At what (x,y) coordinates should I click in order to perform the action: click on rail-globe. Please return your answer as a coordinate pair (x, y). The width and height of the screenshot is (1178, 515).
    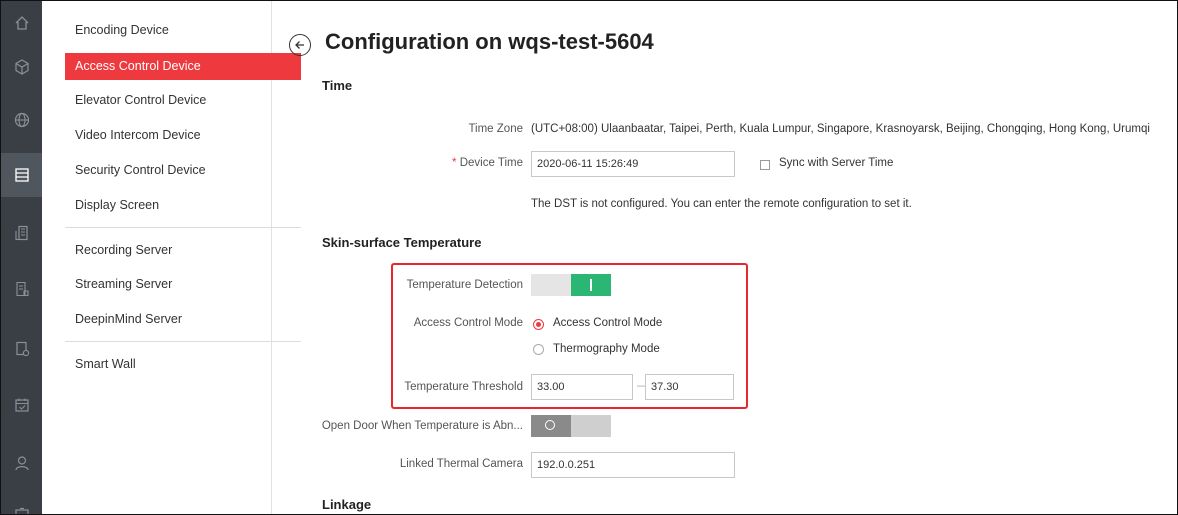
    Looking at the image, I should click on (21, 120).